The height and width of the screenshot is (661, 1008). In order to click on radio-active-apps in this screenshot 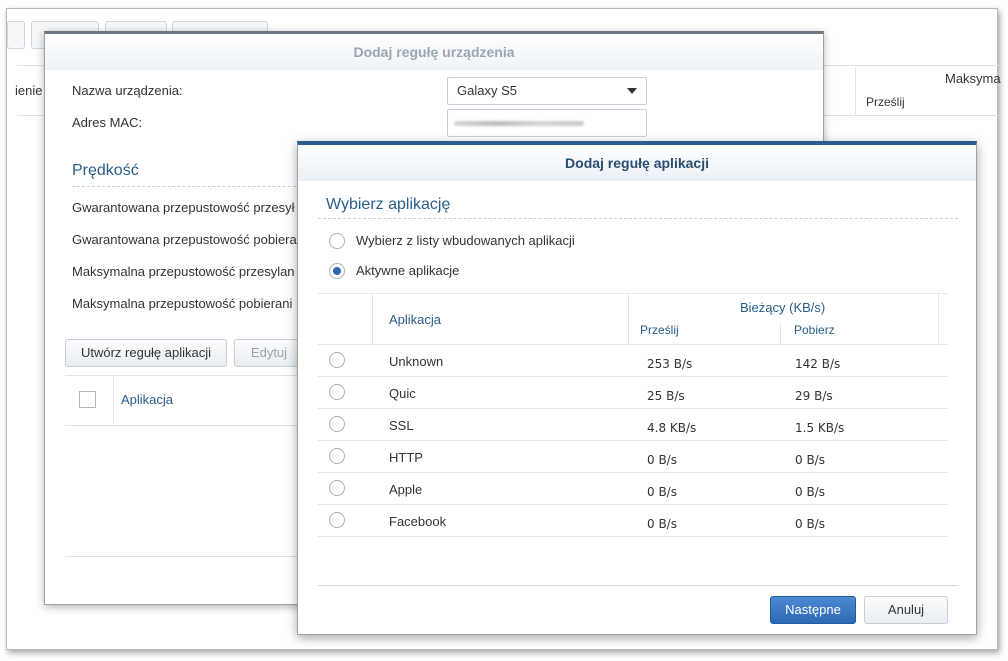, I will do `click(337, 271)`.